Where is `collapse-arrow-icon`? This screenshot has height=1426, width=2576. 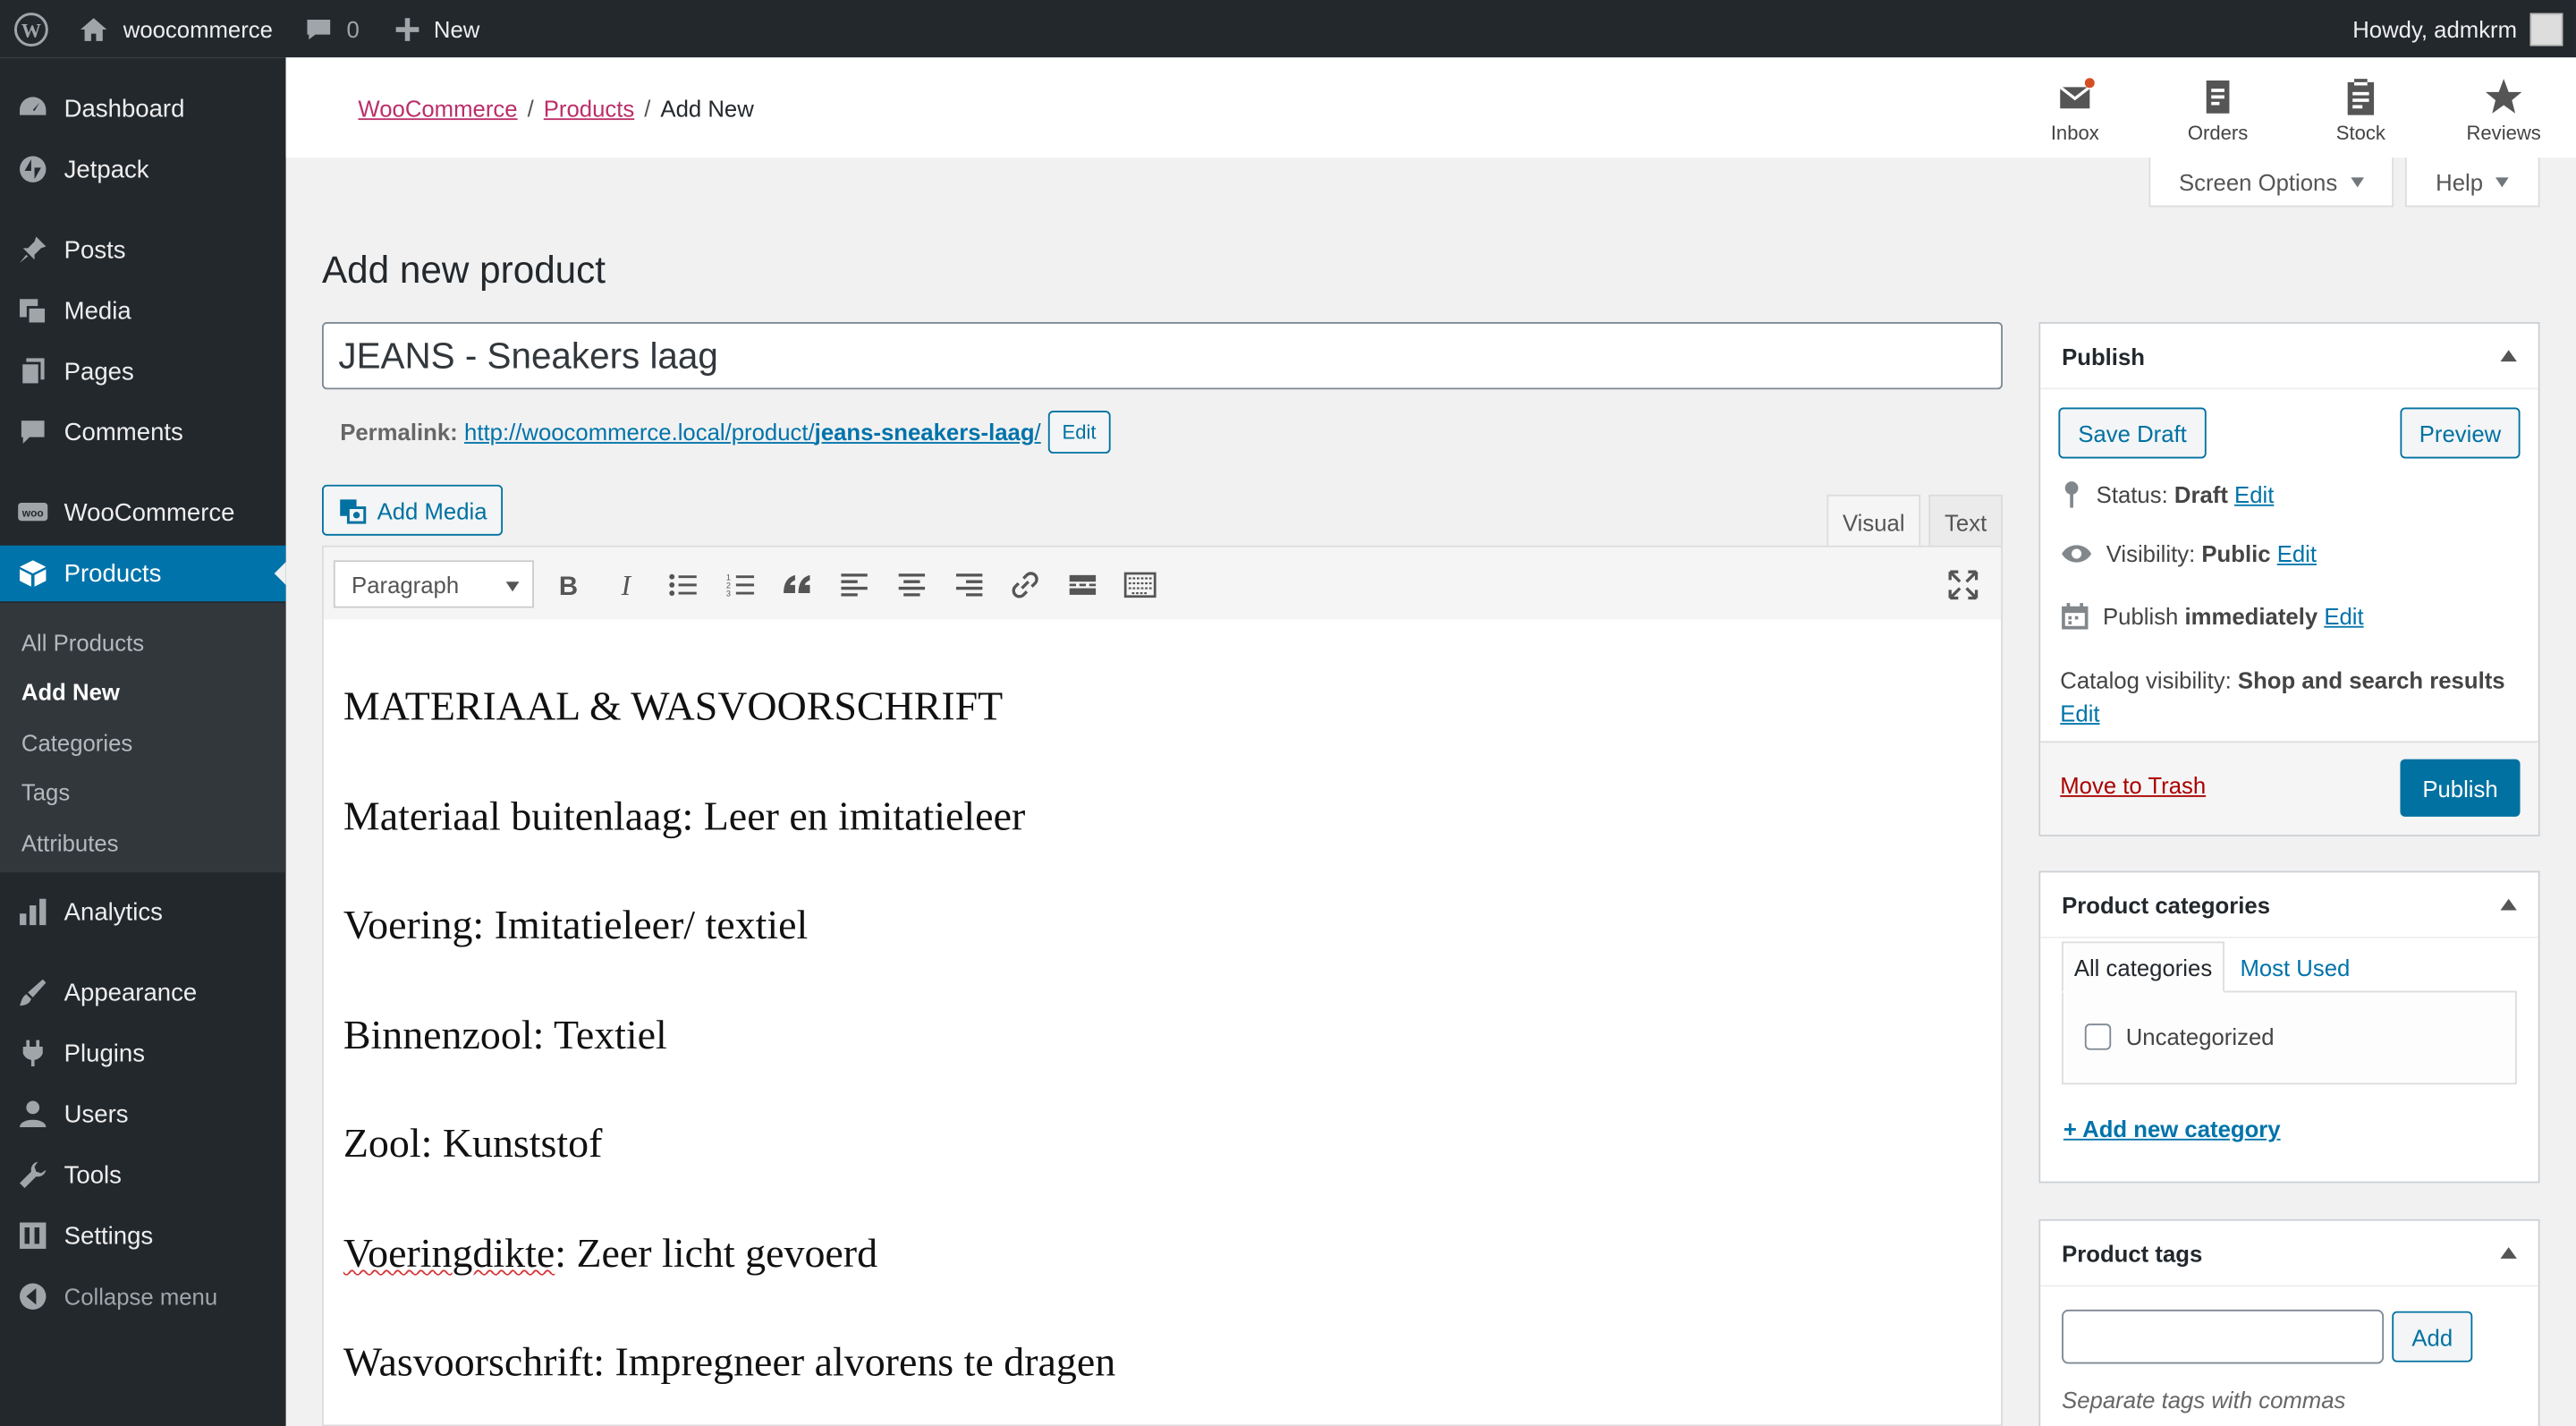 collapse-arrow-icon is located at coordinates (2508, 905).